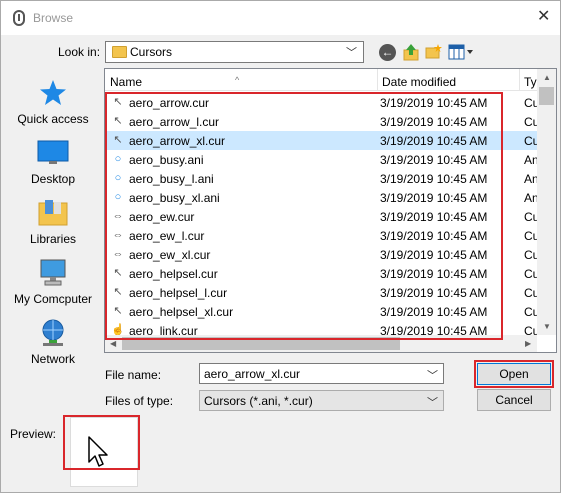 Image resolution: width=561 pixels, height=493 pixels. I want to click on desktop-icon, so click(53, 152).